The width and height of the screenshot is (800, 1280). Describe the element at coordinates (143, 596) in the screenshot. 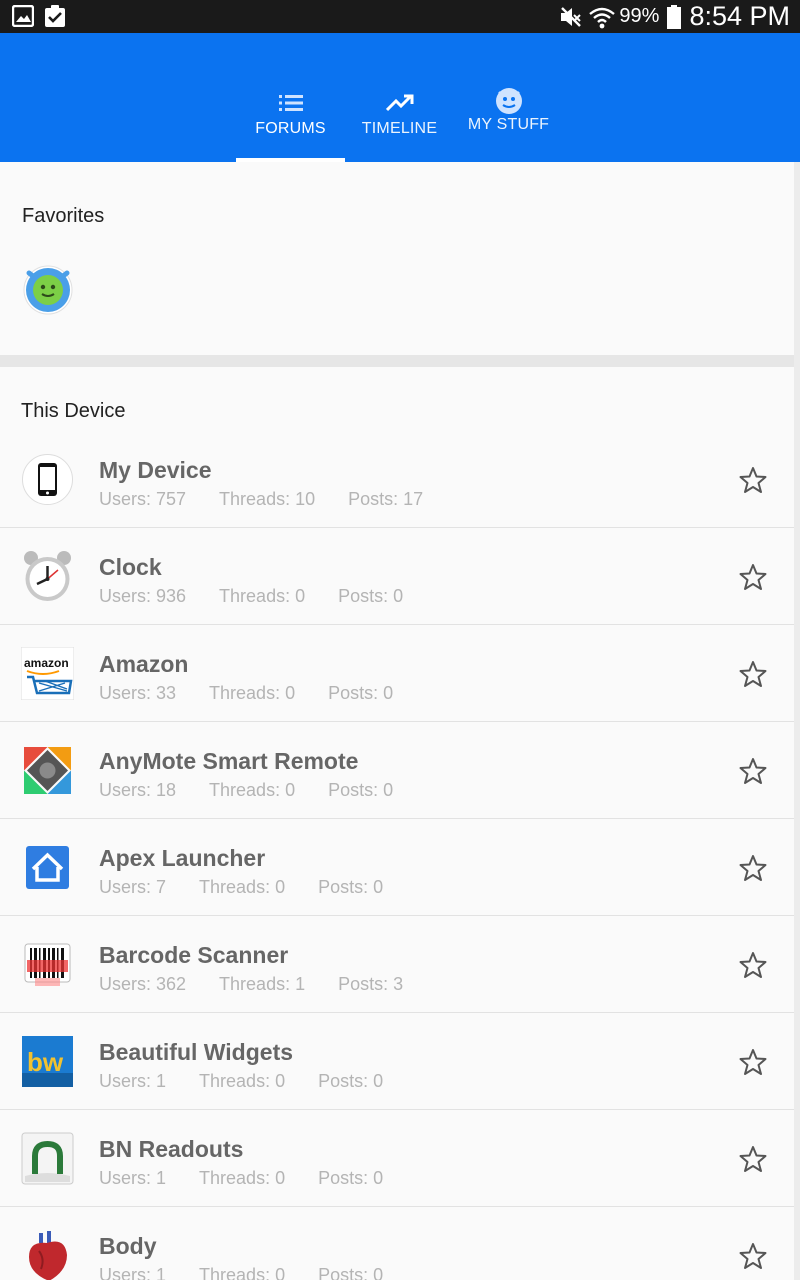

I see `users-count: Users: 936` at that location.